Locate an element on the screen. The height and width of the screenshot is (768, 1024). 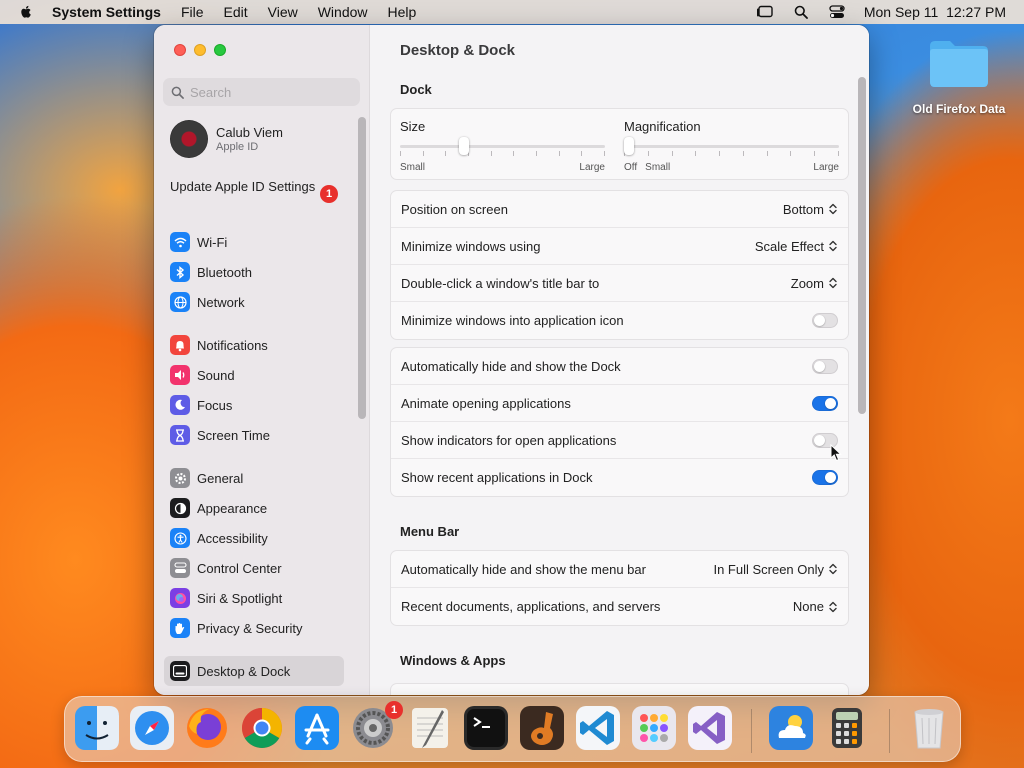
sidebar-item-privacy-security: Privacy & Security is located at coordinates (254, 628).